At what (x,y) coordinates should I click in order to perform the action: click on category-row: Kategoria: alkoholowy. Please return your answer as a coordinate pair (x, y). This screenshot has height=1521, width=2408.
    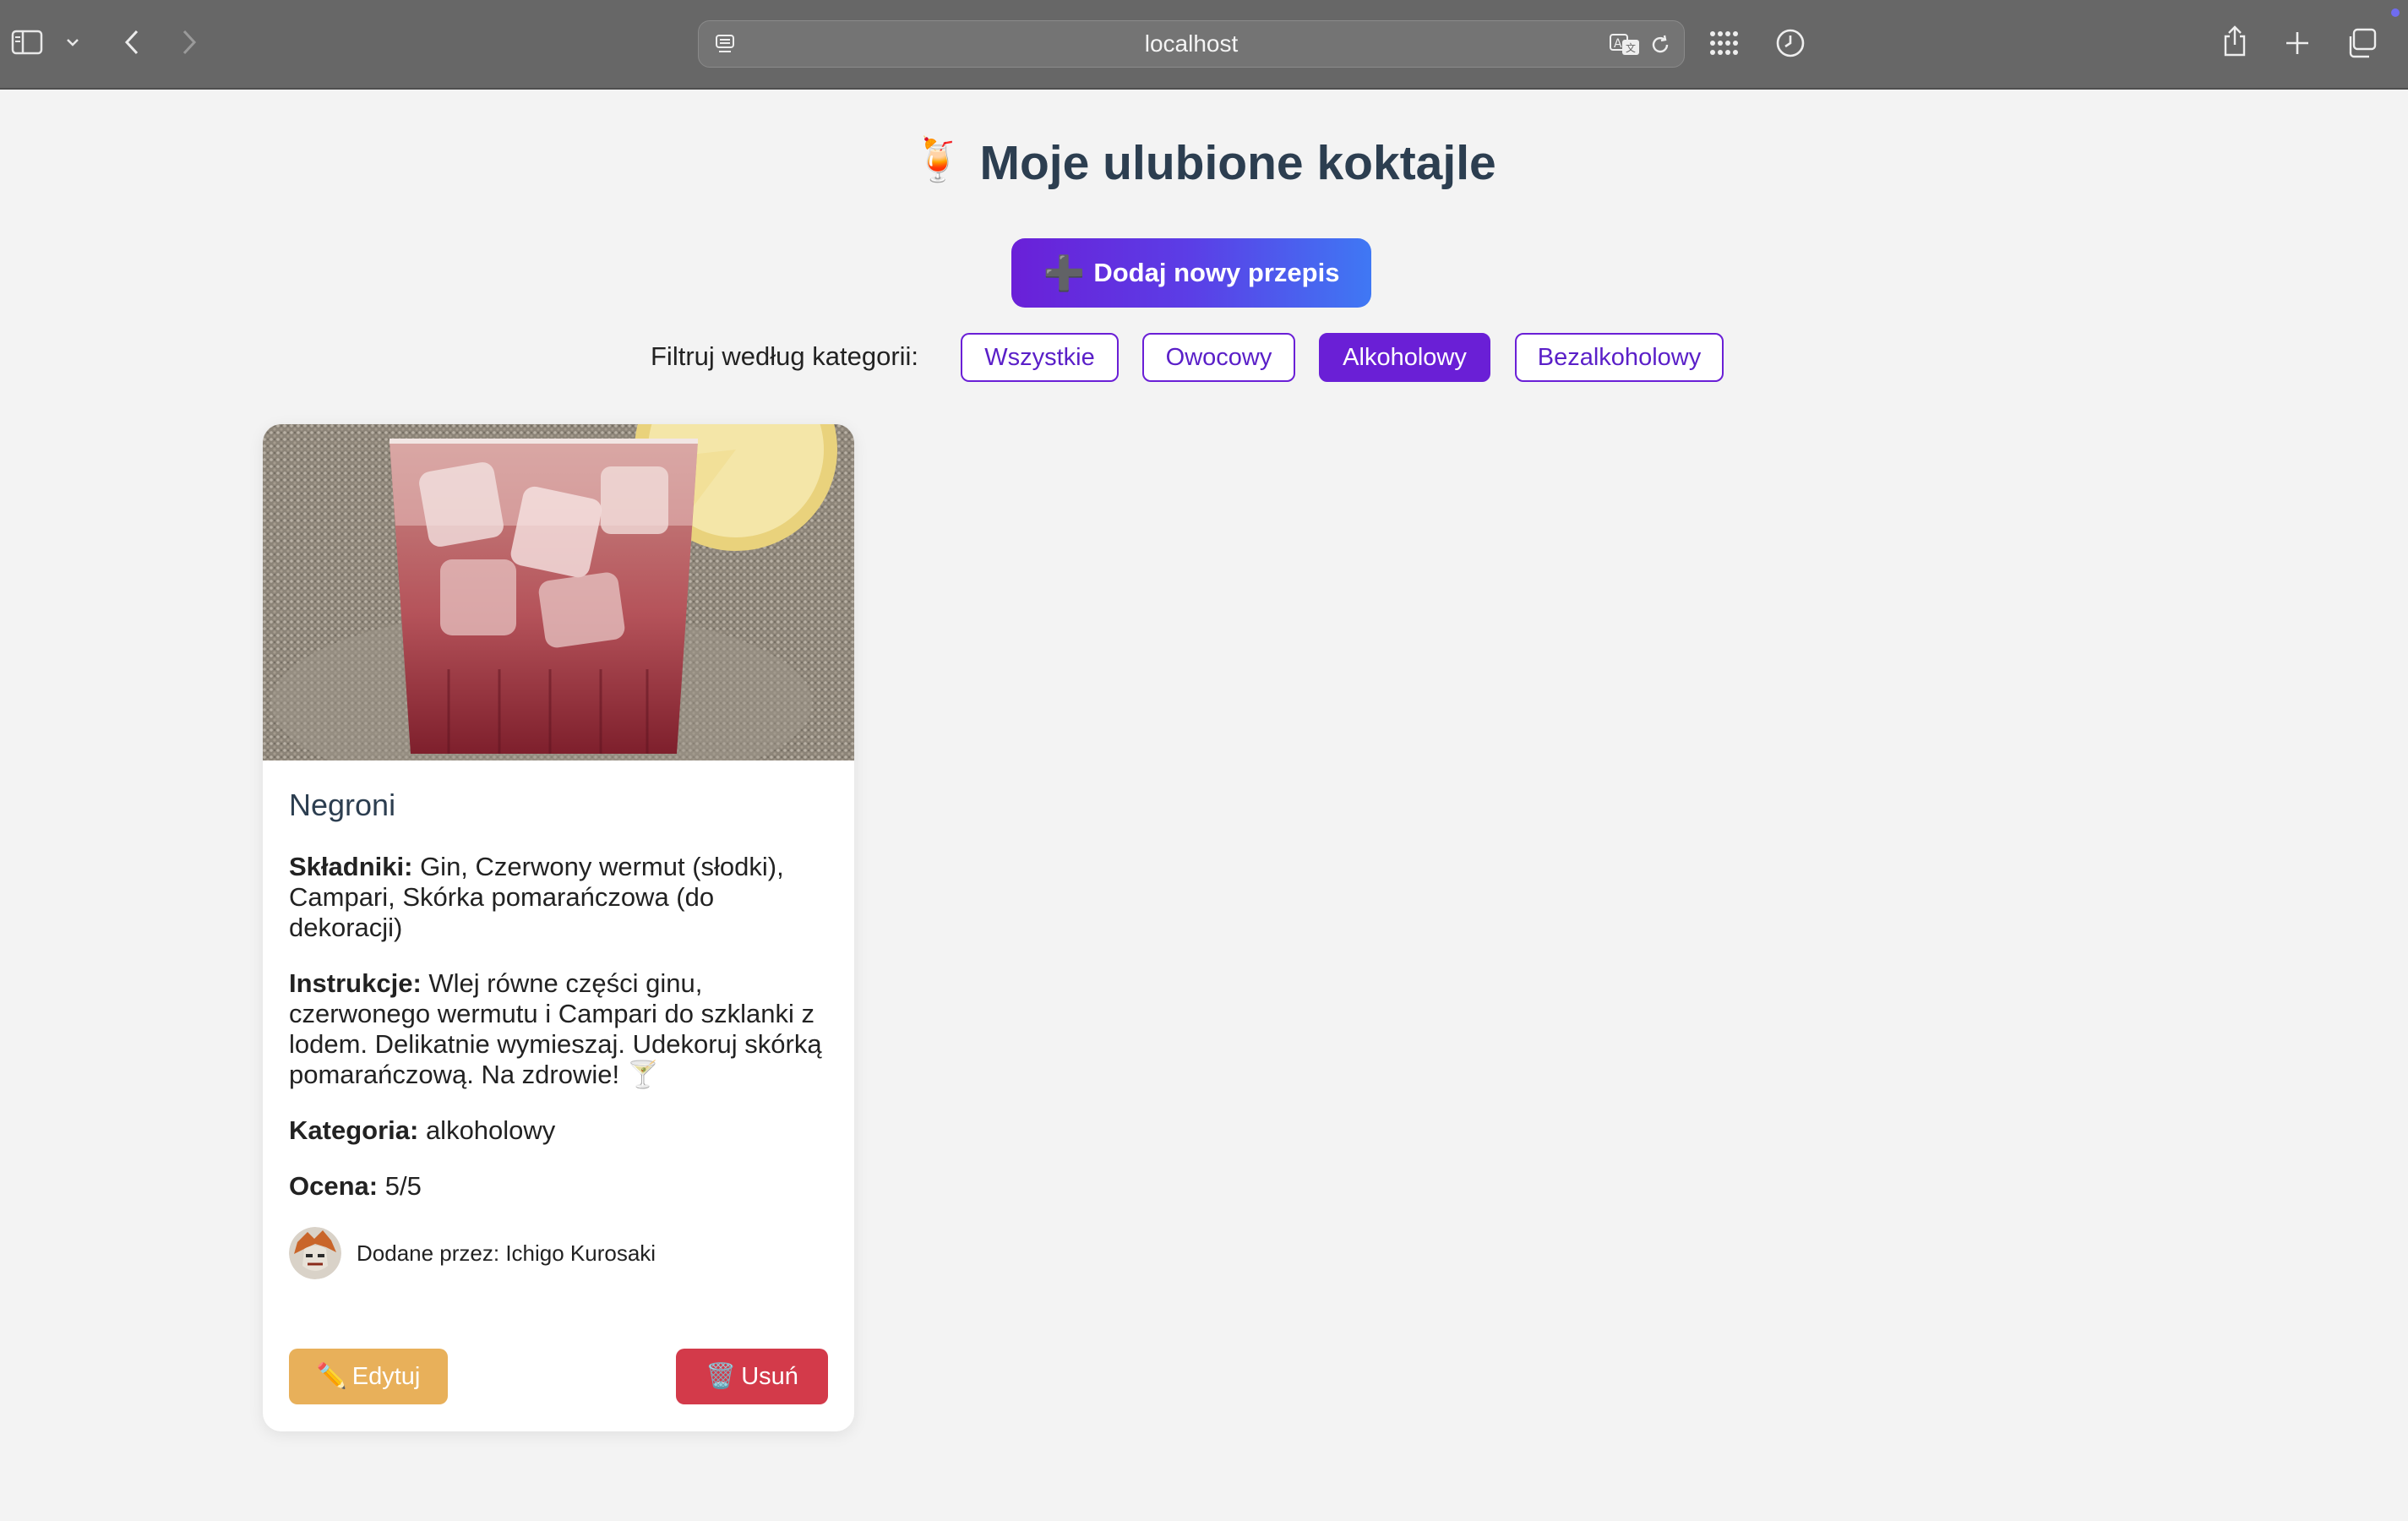
    Looking at the image, I should click on (559, 1130).